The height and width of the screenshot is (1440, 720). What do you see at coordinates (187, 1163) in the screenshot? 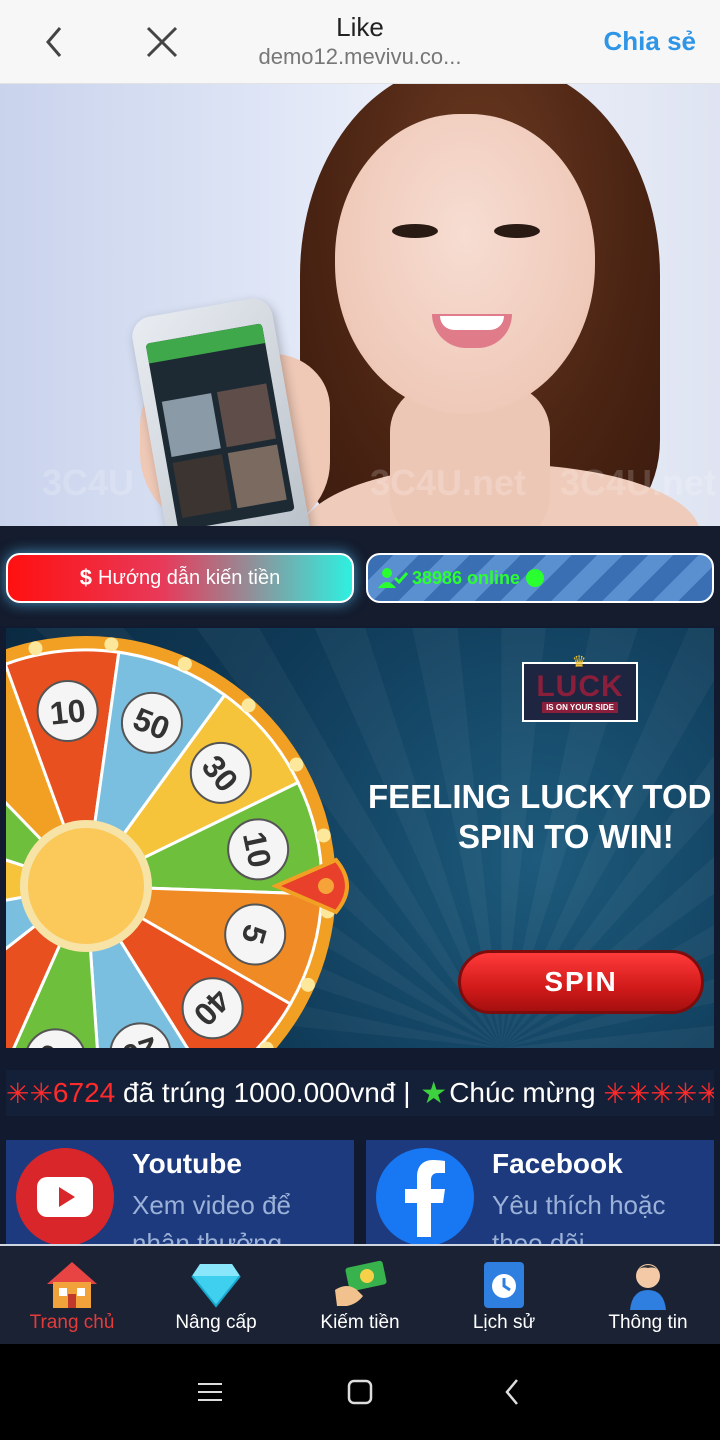
I see `card-title: Youtube` at bounding box center [187, 1163].